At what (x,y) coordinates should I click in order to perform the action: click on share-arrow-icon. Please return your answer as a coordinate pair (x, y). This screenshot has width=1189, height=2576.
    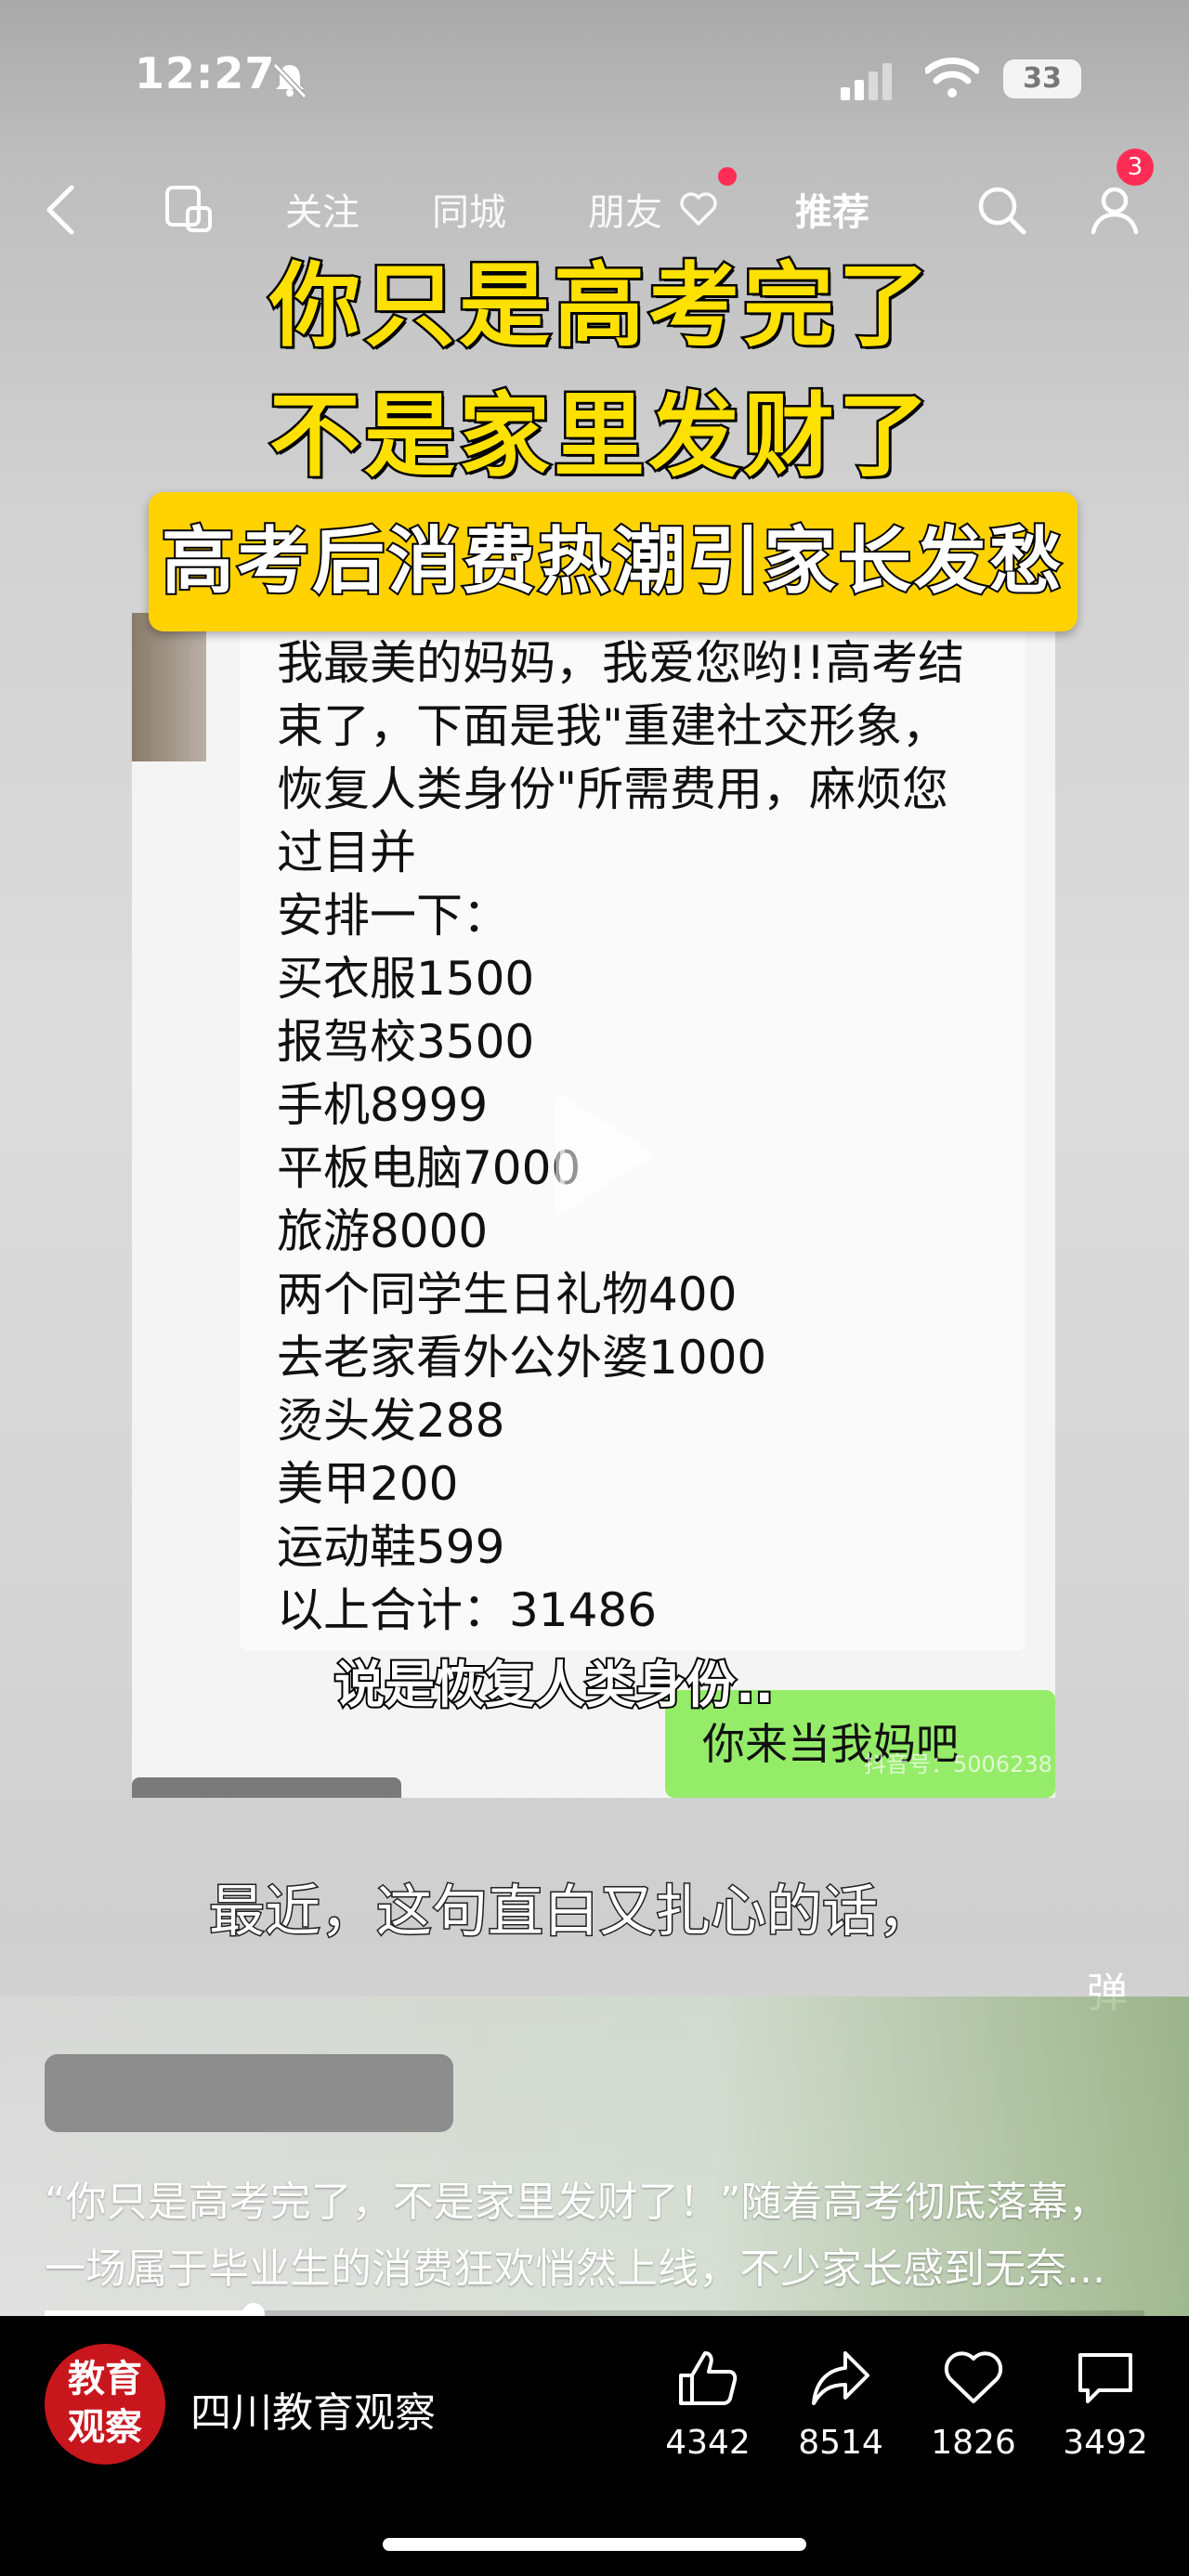
    Looking at the image, I should click on (840, 2378).